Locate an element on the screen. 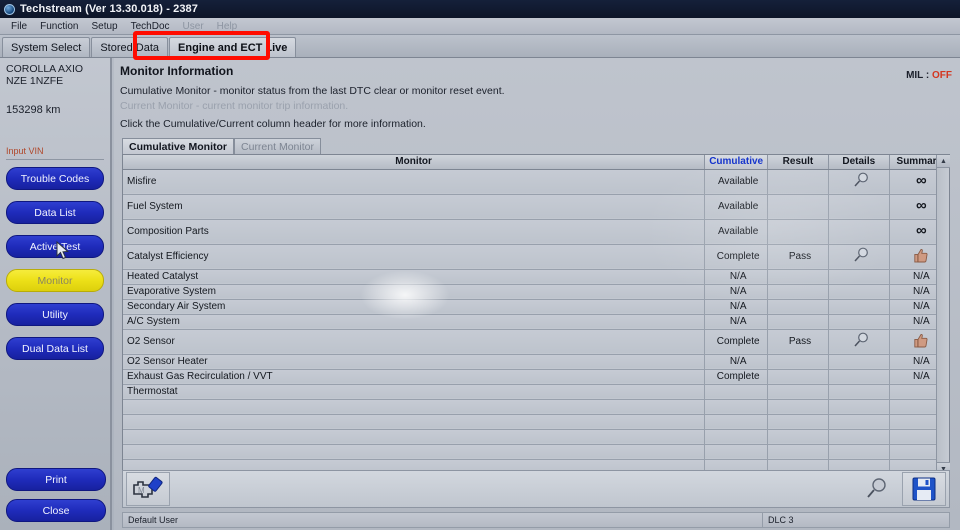 The image size is (960, 530). sidebar-item-data-list: Data List is located at coordinates (55, 212).